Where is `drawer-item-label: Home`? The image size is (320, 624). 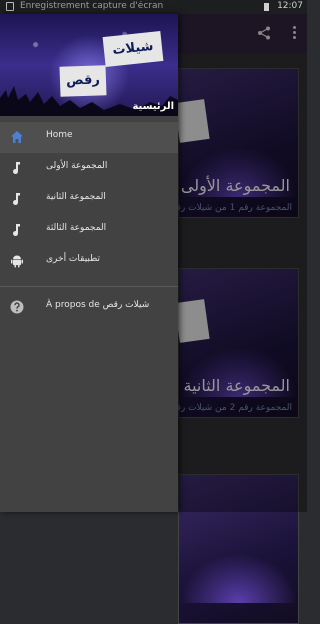
drawer-item-label: Home is located at coordinates (59, 135).